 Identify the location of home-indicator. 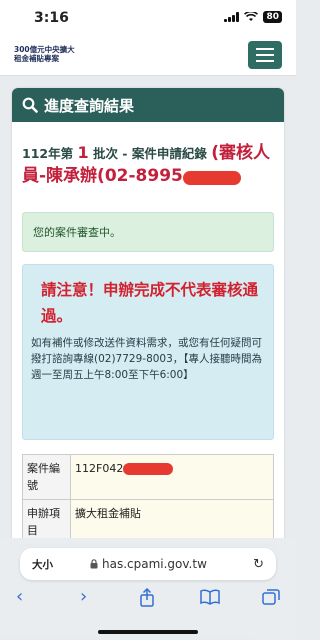
(148, 632).